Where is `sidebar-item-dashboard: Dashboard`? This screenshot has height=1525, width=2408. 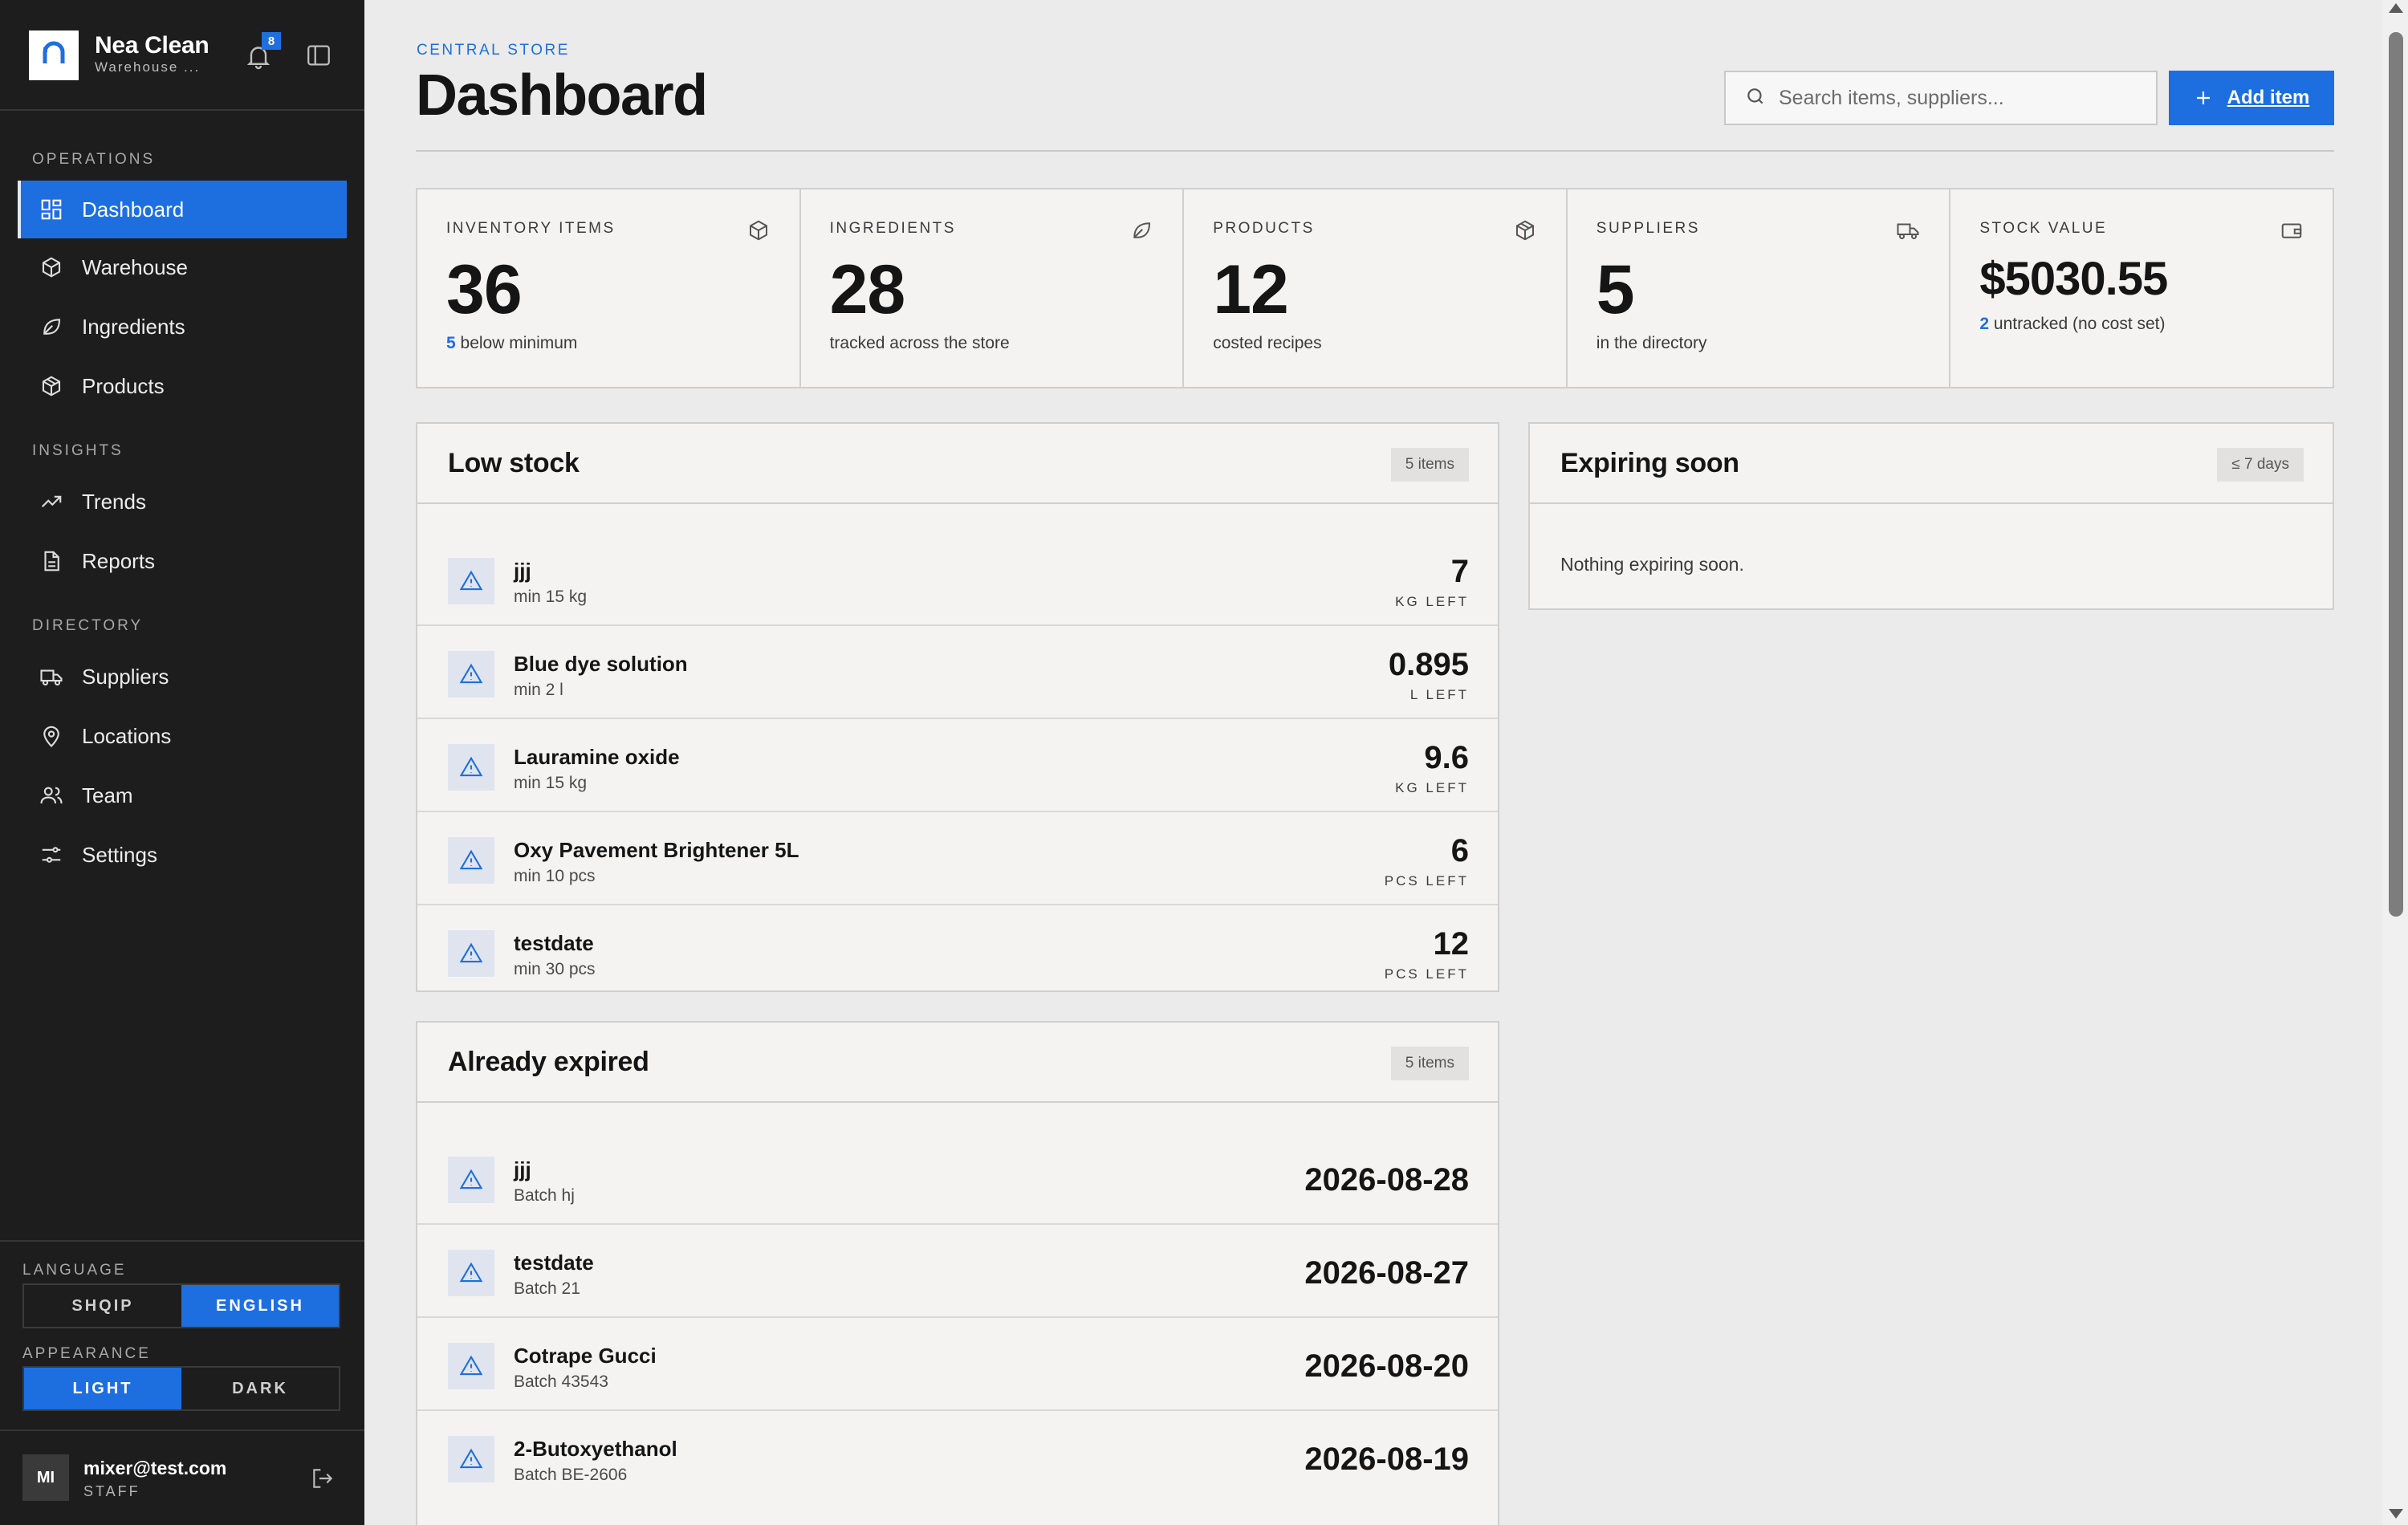
sidebar-item-dashboard: Dashboard is located at coordinates (182, 210).